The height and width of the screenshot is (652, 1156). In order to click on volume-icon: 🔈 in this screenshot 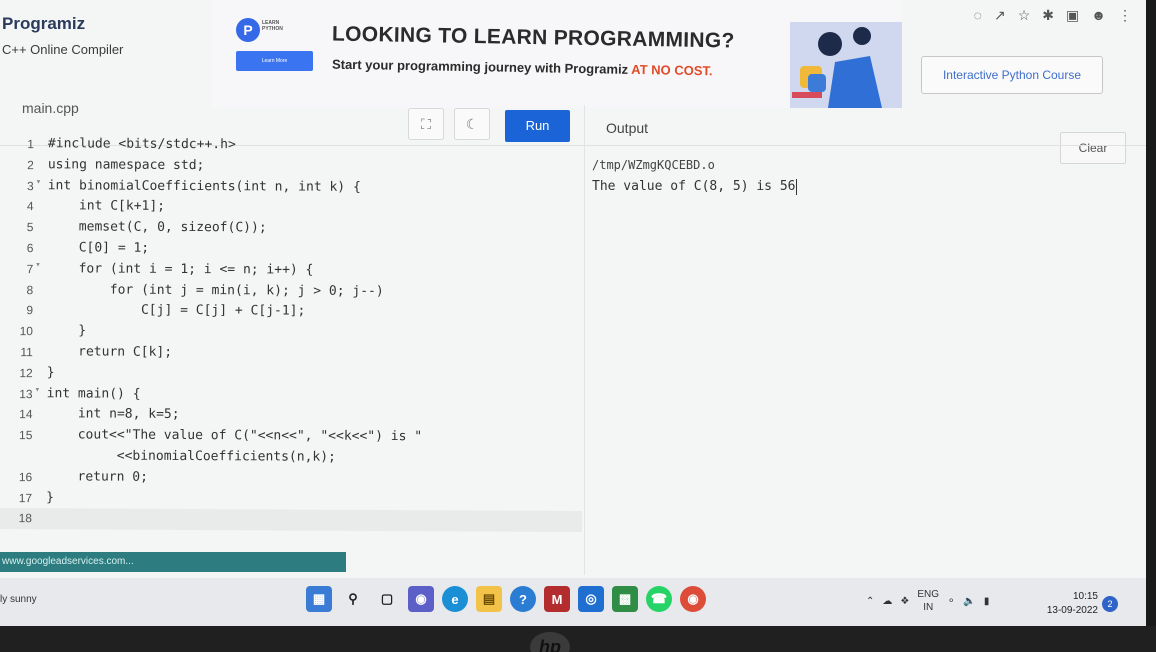, I will do `click(969, 601)`.